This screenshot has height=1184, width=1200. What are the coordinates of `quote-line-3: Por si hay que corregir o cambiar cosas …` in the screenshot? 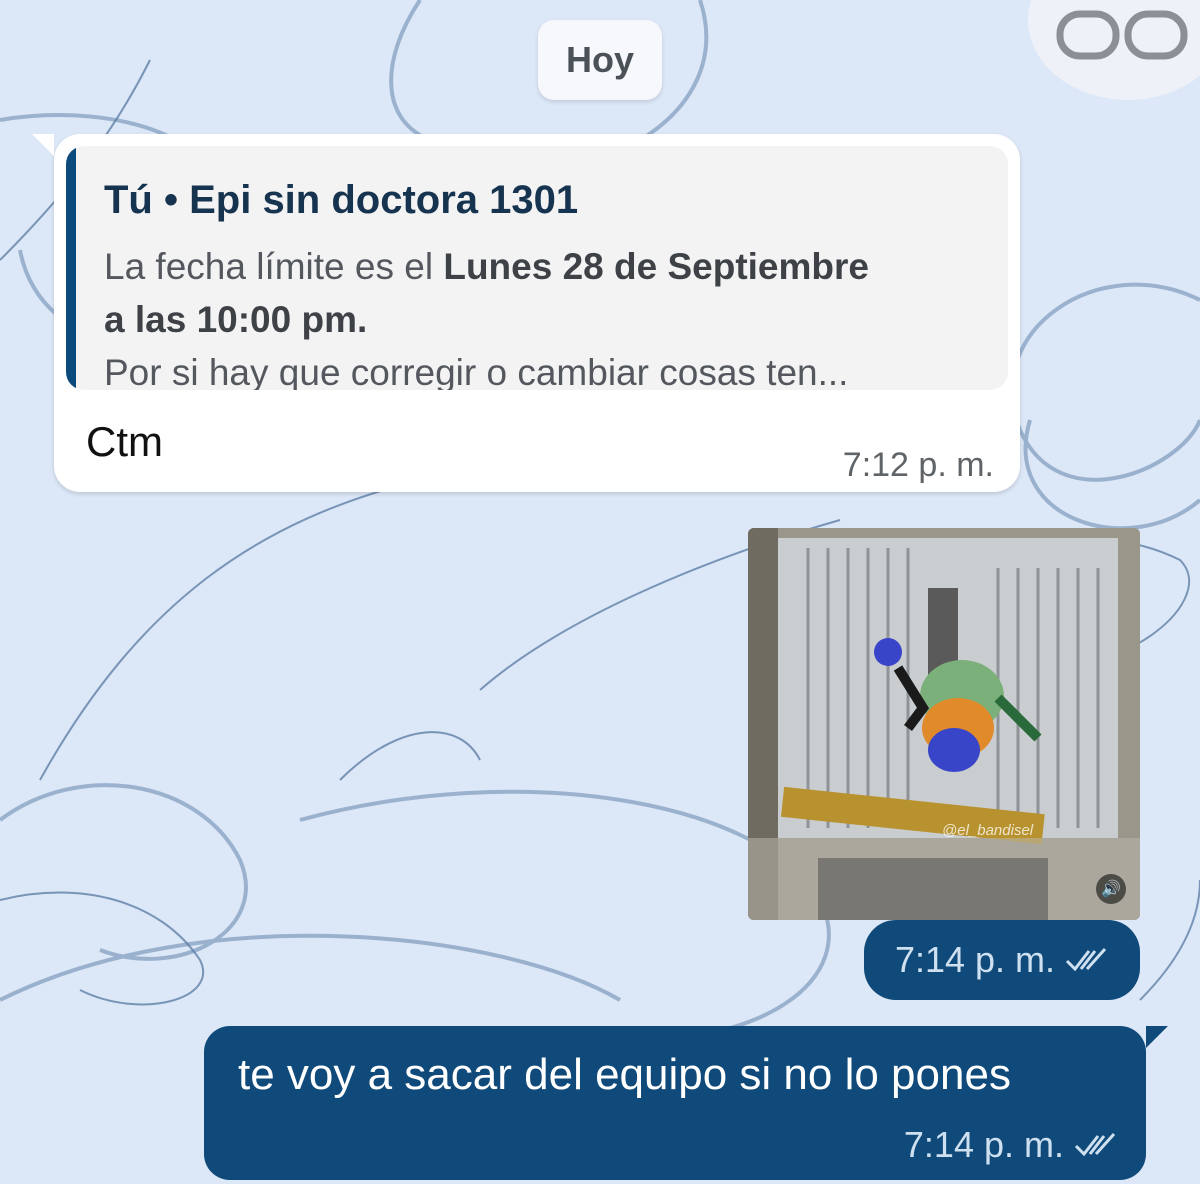 It's located at (476, 371).